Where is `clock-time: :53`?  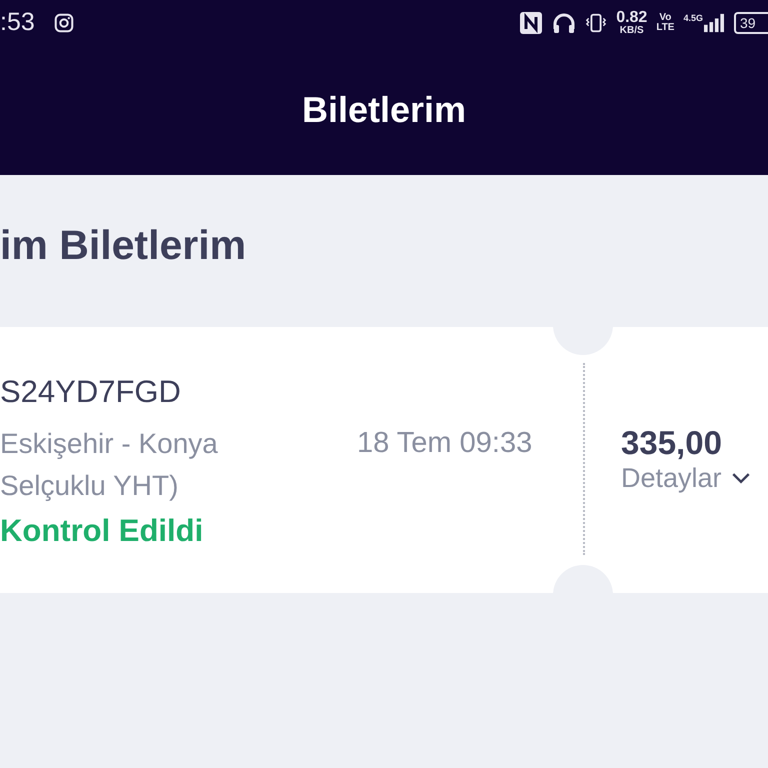
clock-time: :53 is located at coordinates (17, 22).